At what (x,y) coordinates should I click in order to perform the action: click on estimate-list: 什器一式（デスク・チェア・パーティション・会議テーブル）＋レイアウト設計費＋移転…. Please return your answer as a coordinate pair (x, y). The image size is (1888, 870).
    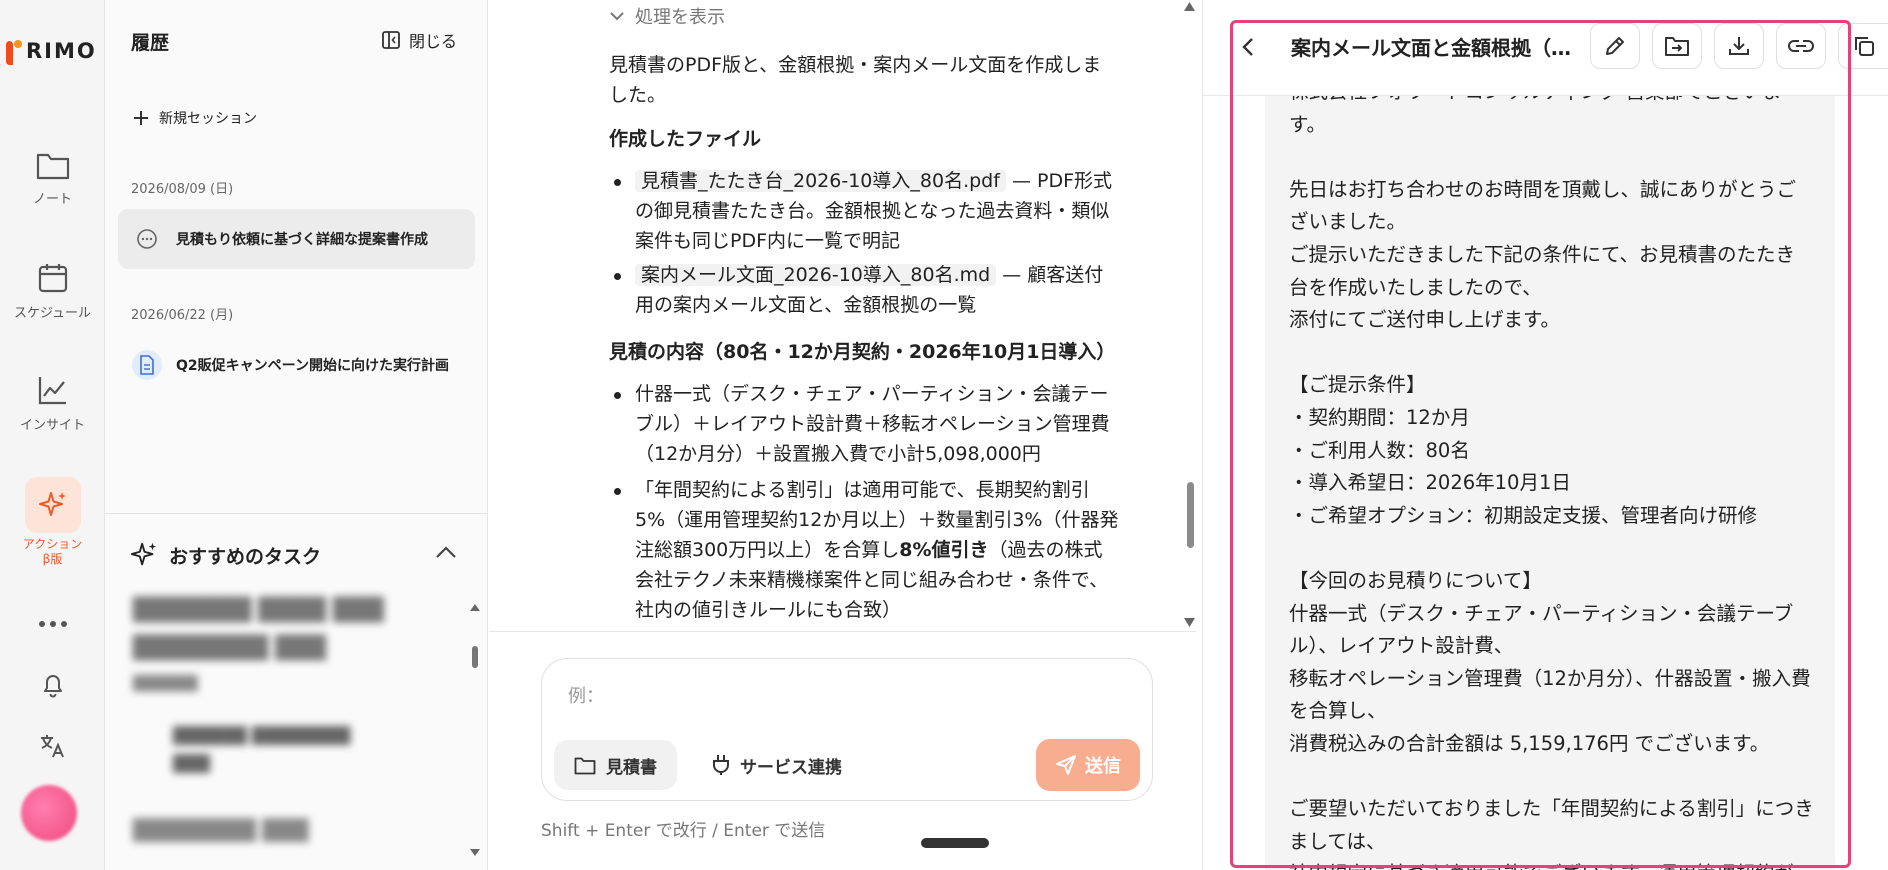
    Looking at the image, I should click on (864, 502).